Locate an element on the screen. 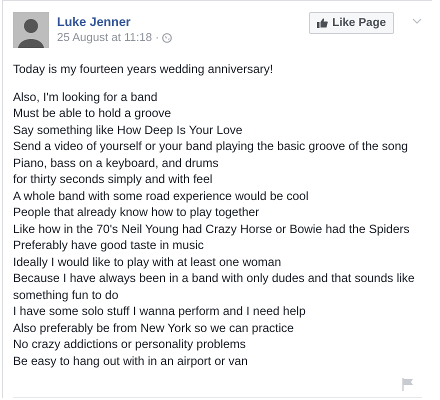  post-text: Be easy to hang out with in an airport or van is located at coordinates (131, 360).